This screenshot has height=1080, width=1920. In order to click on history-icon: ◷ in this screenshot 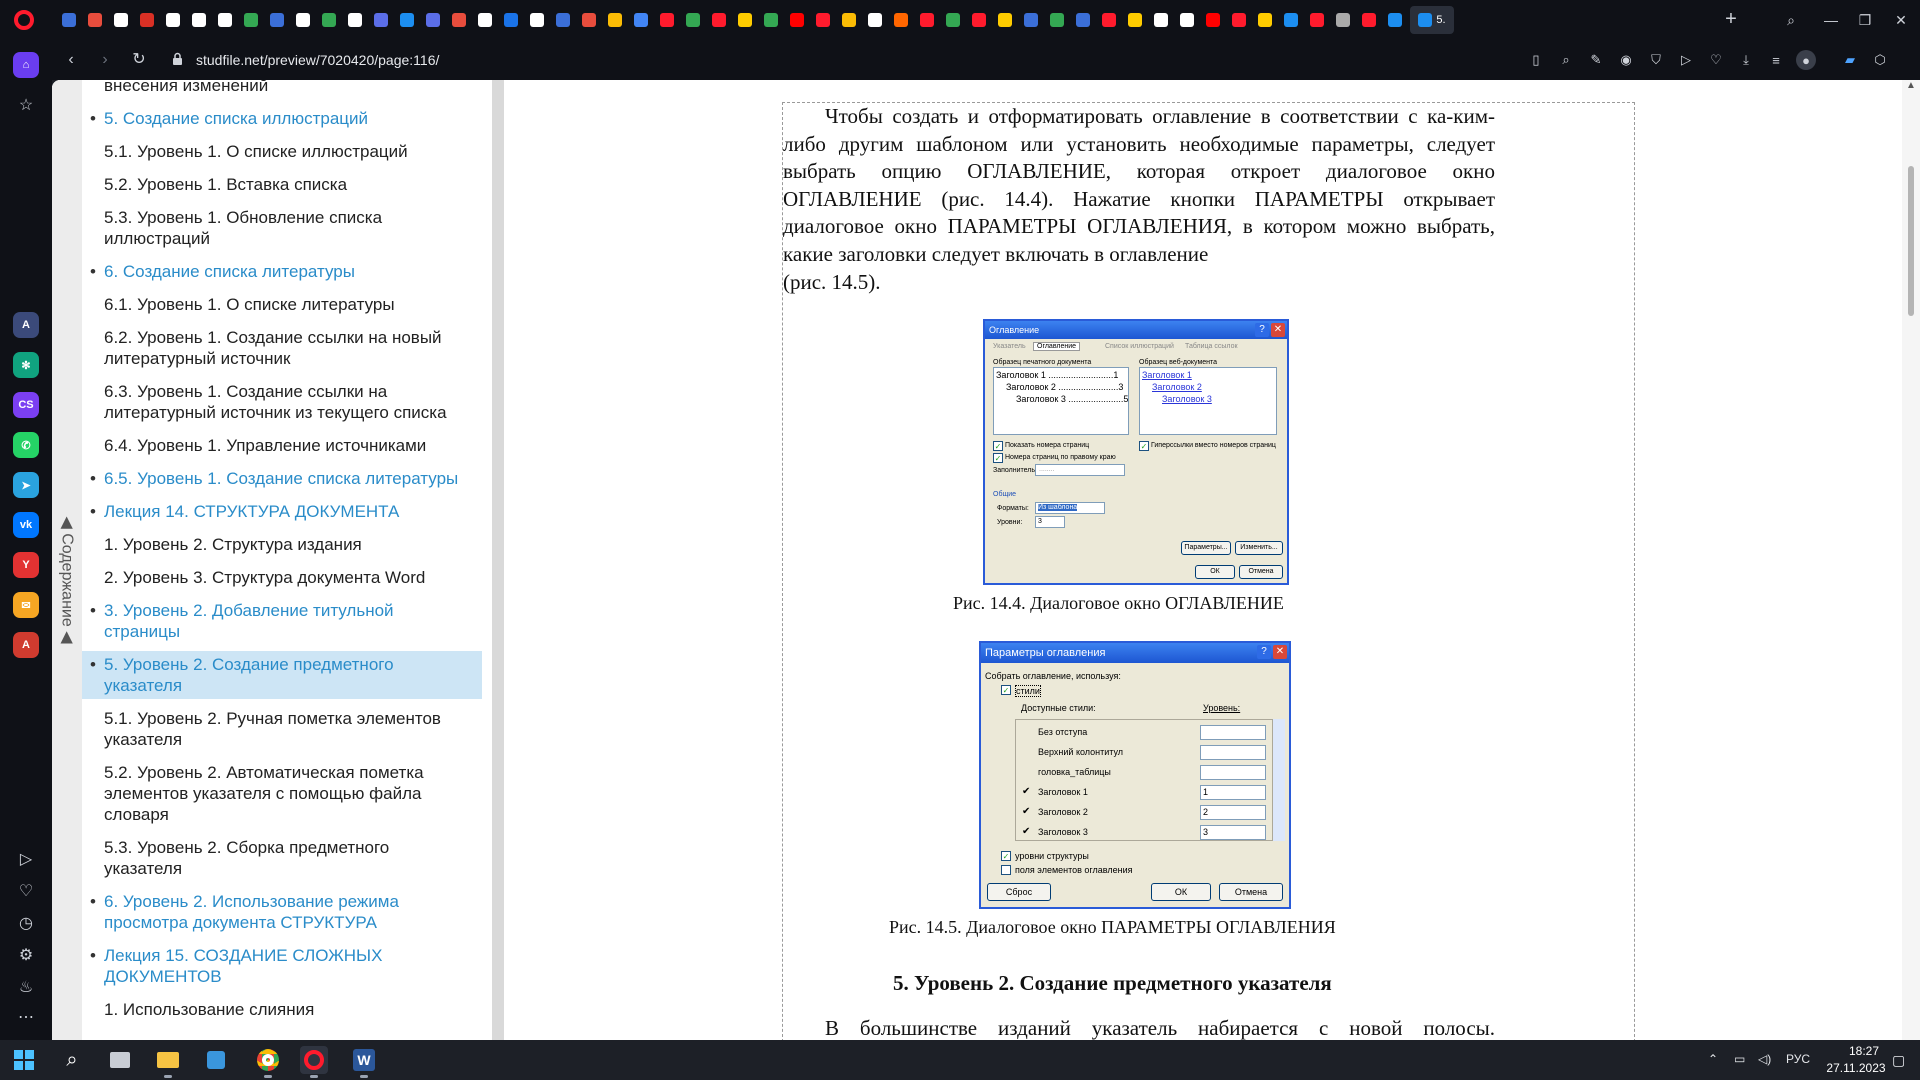, I will do `click(26, 924)`.